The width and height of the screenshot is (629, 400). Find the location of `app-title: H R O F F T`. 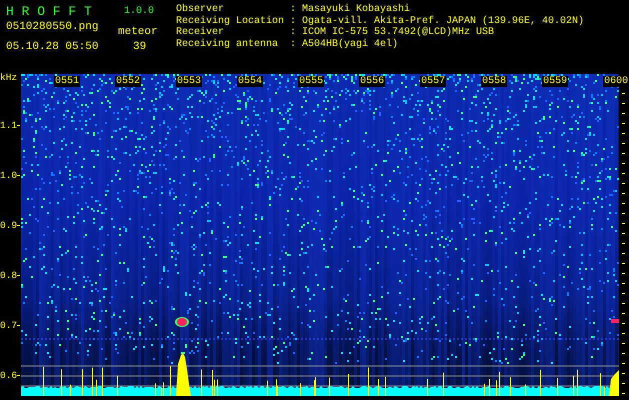

app-title: H R O F F T is located at coordinates (49, 11).